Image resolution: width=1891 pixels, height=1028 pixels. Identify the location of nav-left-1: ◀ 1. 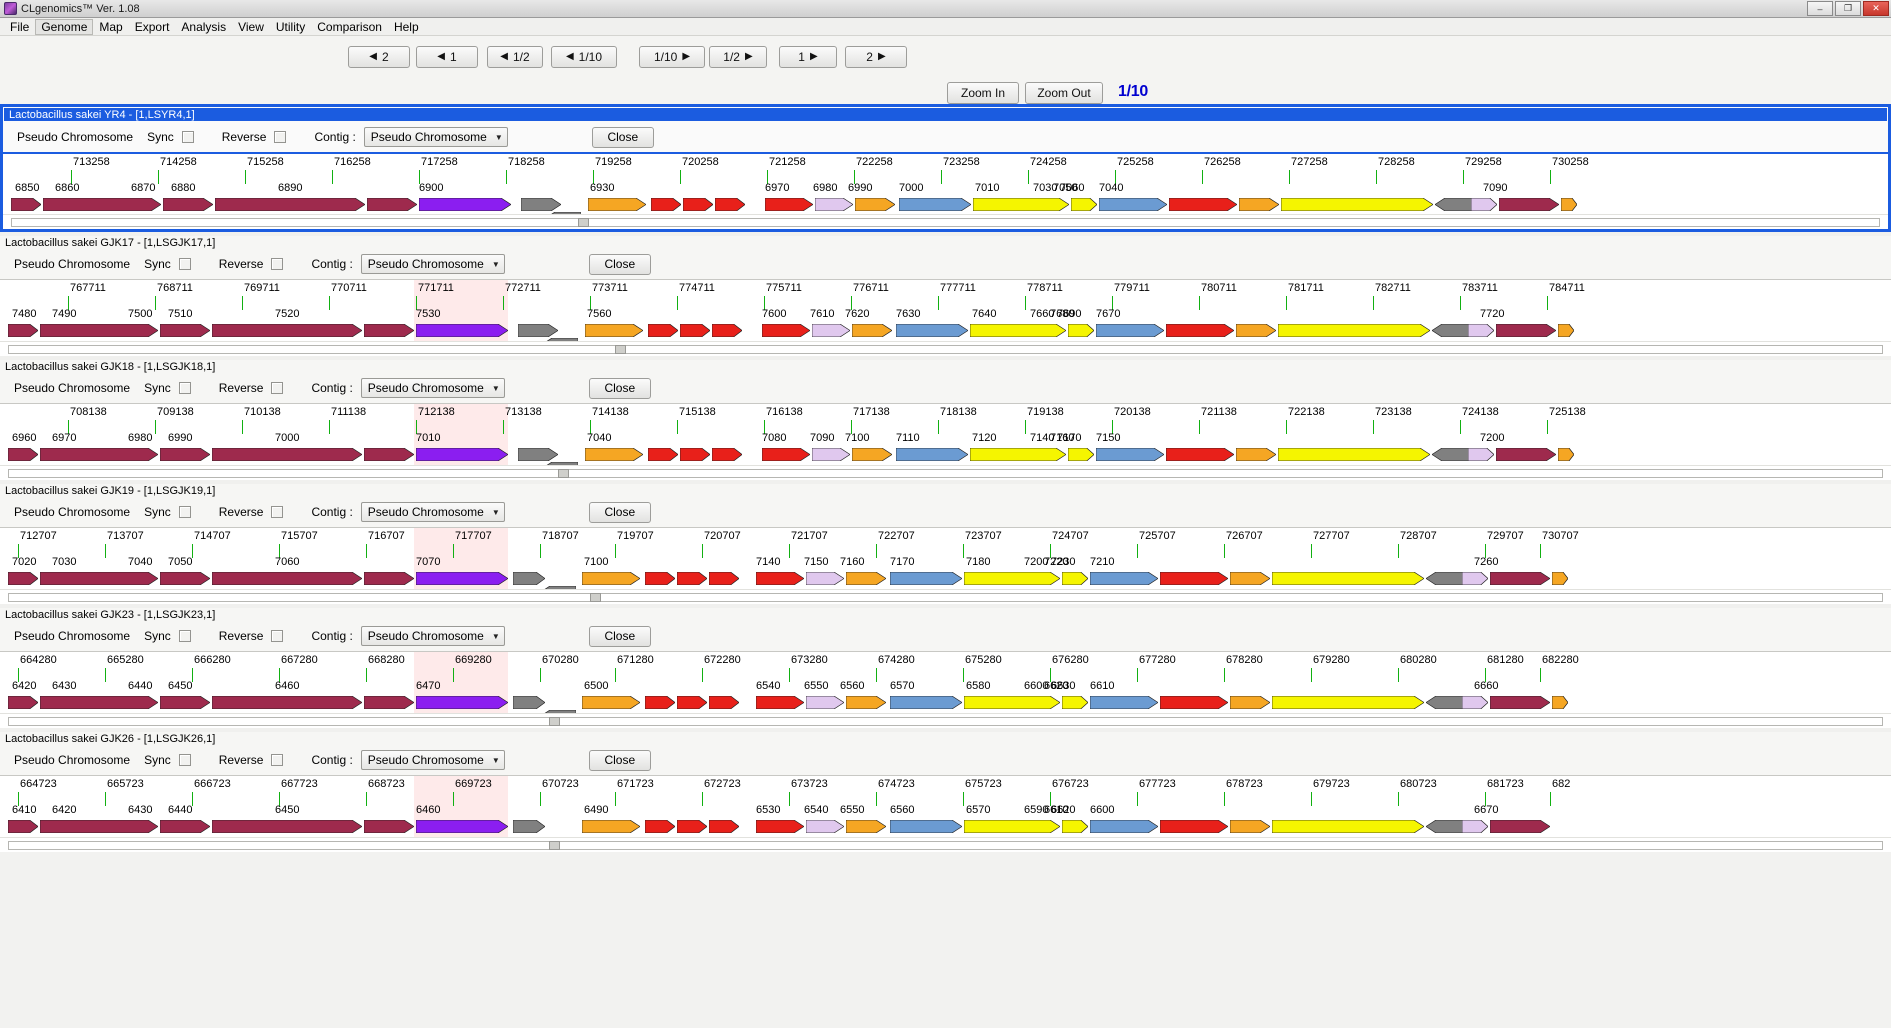
(447, 57).